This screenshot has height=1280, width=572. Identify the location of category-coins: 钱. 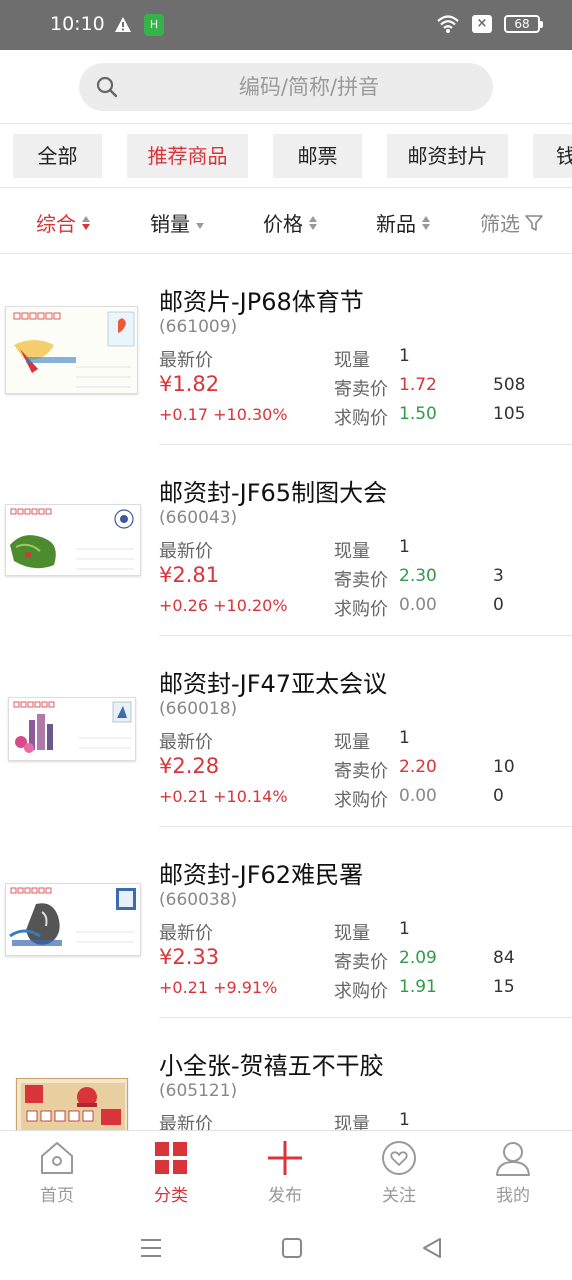
(552, 156).